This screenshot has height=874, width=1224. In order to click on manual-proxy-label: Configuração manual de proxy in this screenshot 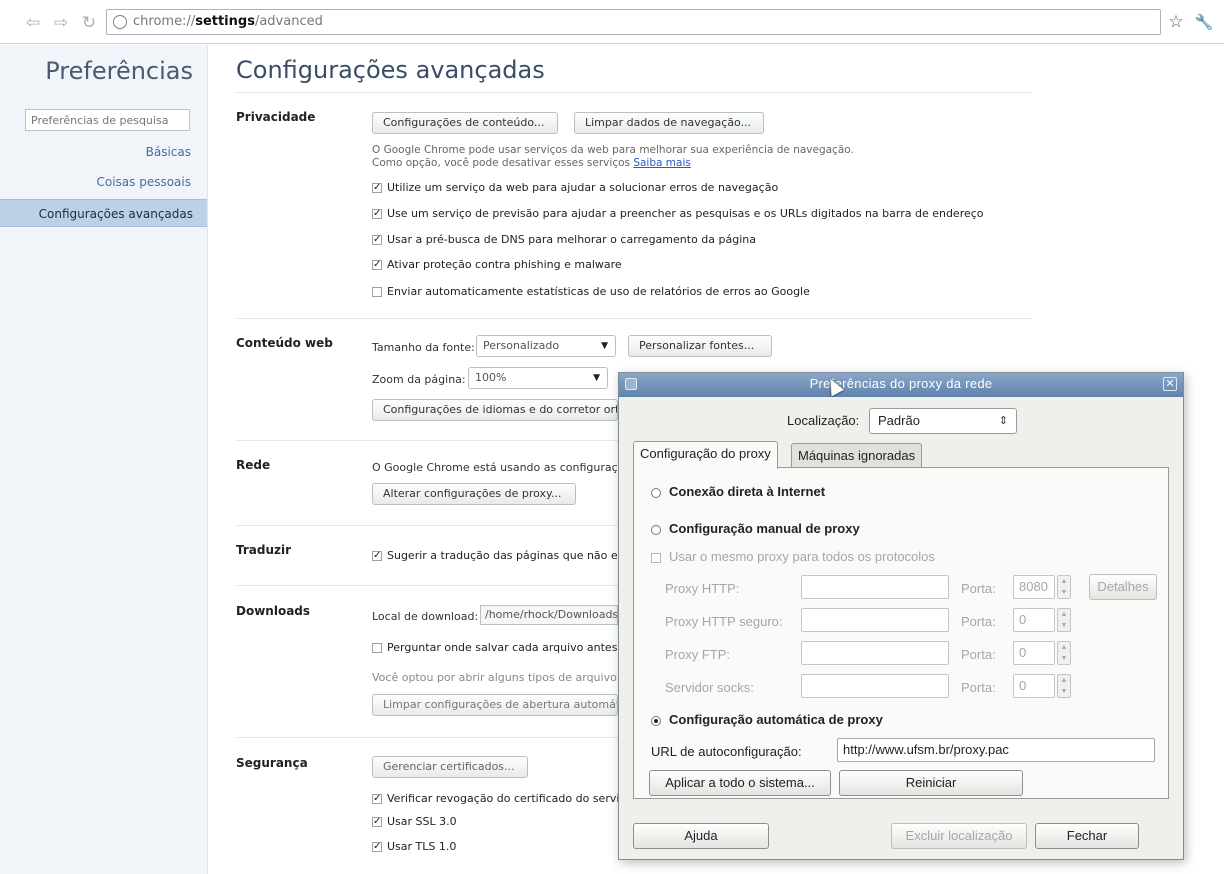, I will do `click(764, 528)`.